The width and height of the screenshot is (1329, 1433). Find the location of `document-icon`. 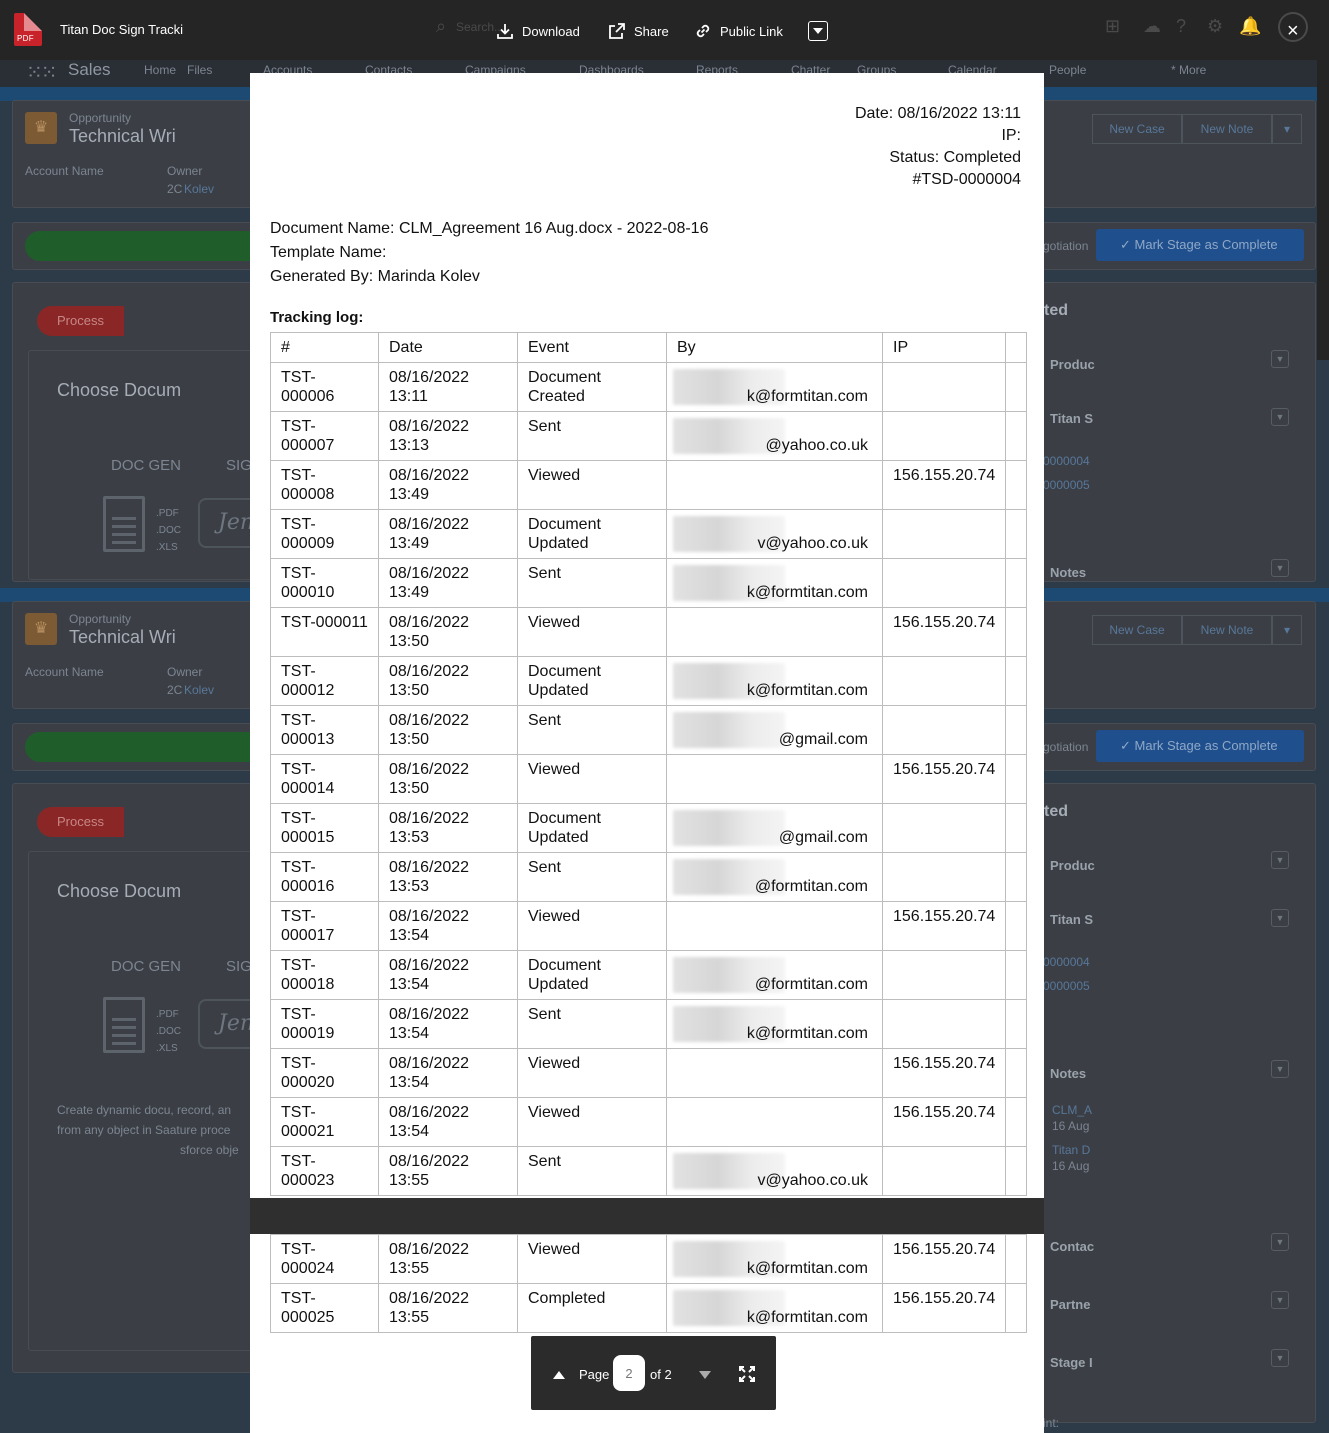

document-icon is located at coordinates (124, 524).